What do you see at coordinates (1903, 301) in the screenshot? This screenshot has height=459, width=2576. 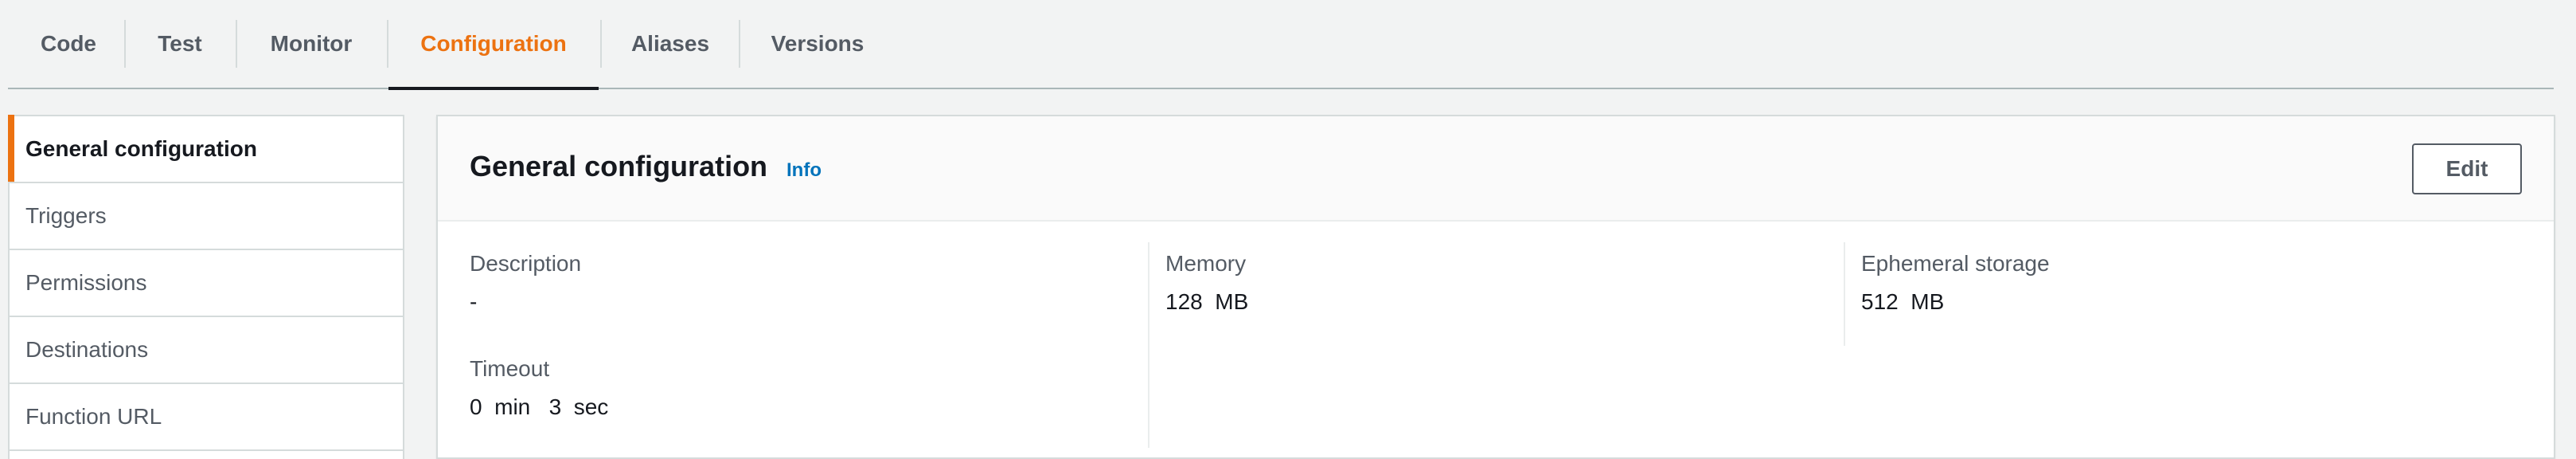 I see `ephemeral-storage-value: 512 MB` at bounding box center [1903, 301].